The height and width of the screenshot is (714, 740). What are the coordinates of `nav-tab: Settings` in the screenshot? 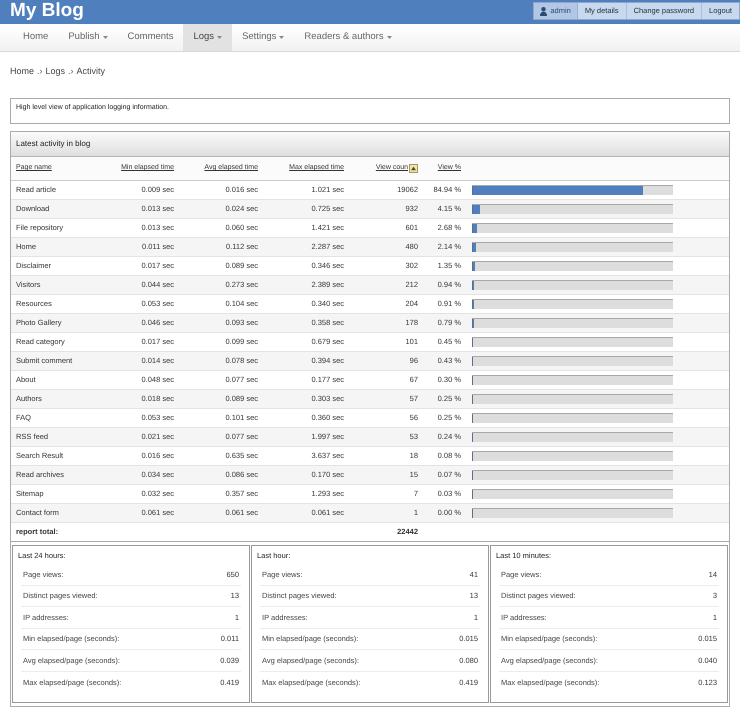 It's located at (263, 37).